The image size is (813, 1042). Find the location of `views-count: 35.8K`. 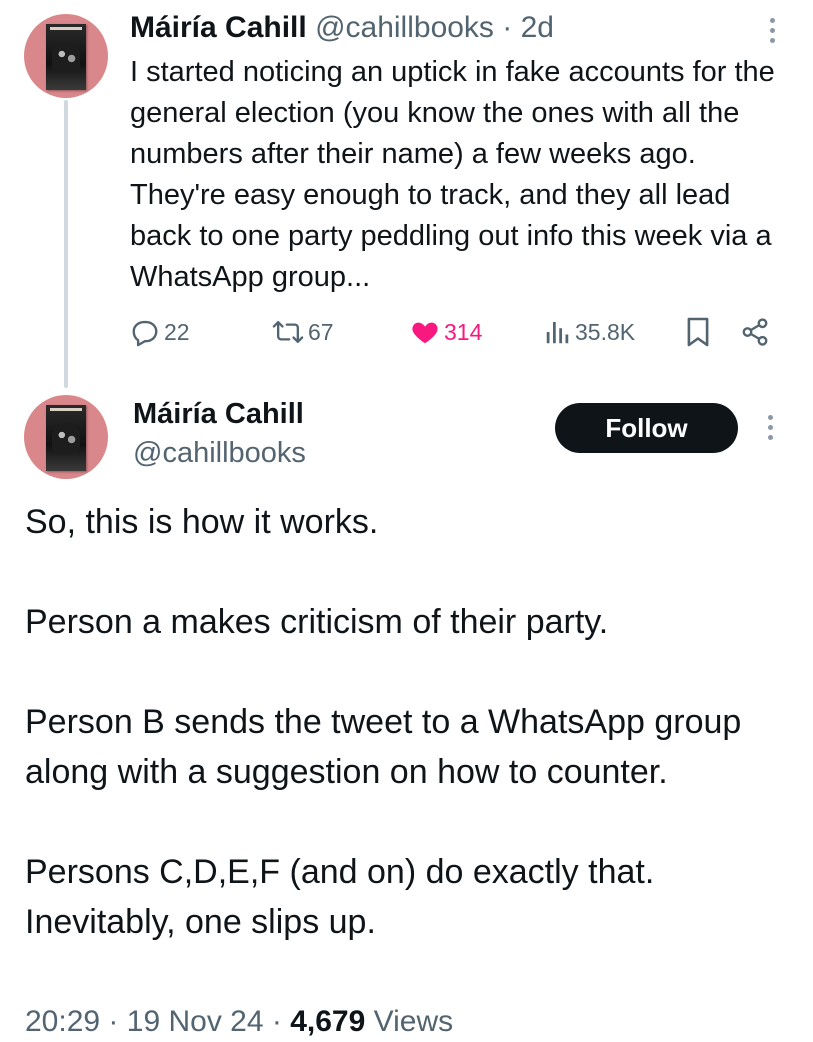

views-count: 35.8K is located at coordinates (605, 331).